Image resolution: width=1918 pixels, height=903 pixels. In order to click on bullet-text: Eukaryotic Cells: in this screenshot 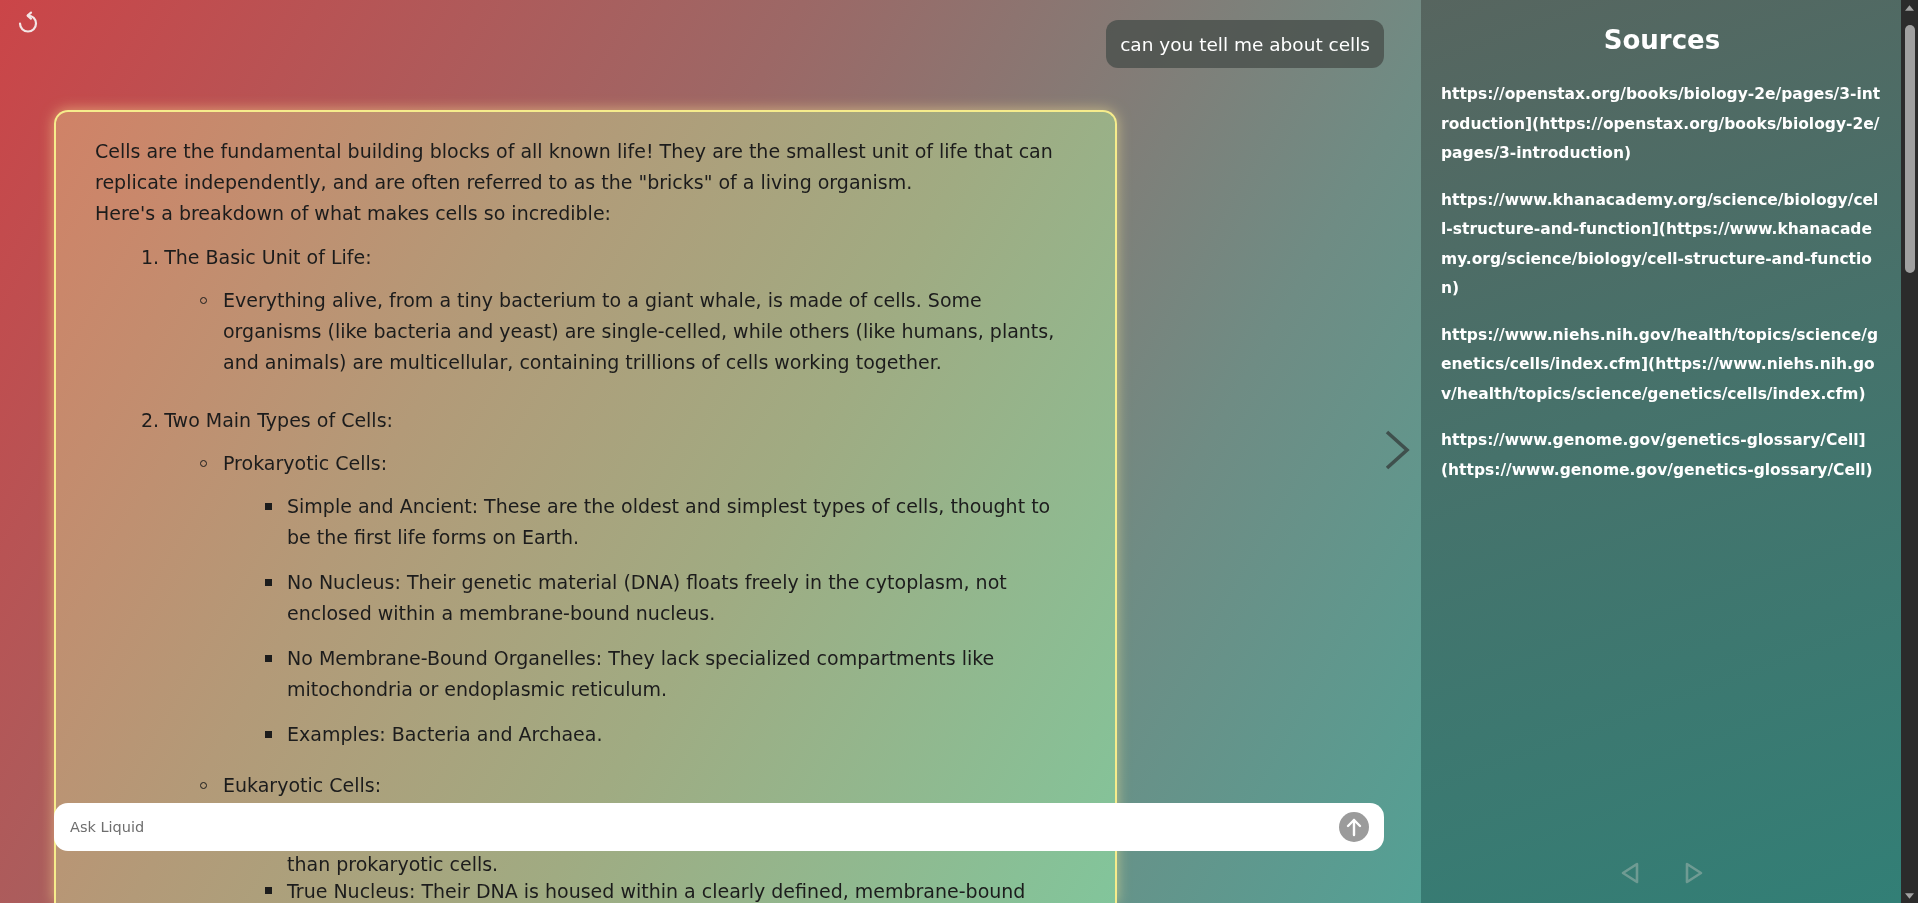, I will do `click(303, 785)`.